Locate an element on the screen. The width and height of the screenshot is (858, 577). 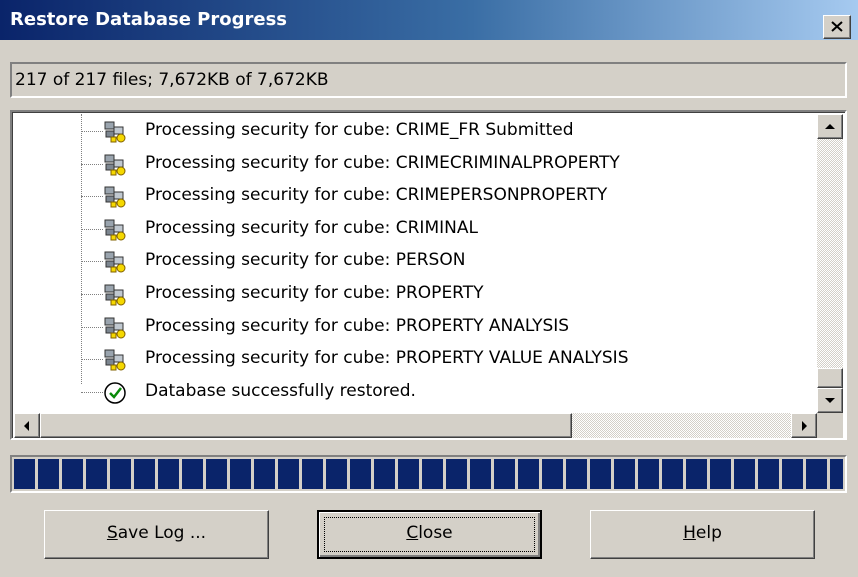
scrollbar-corner is located at coordinates (830, 425).